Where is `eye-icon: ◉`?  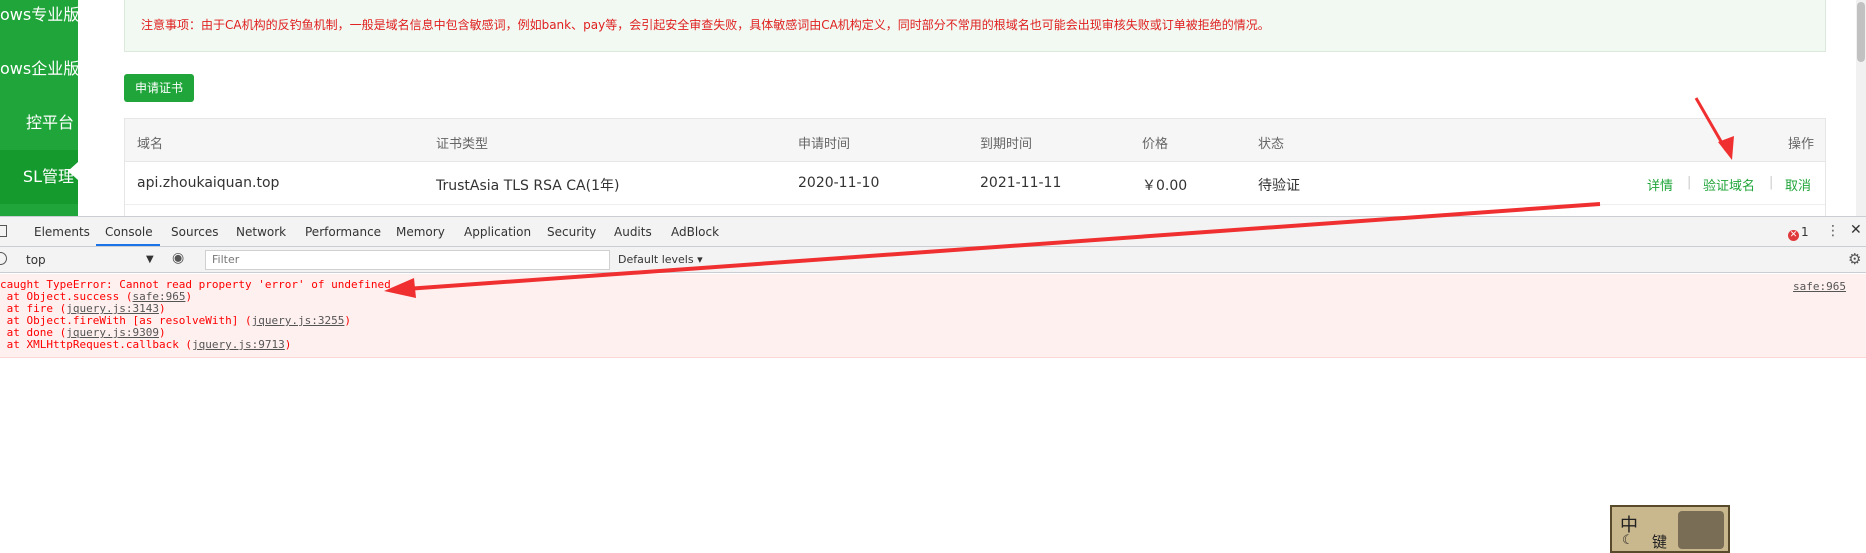
eye-icon: ◉ is located at coordinates (178, 258).